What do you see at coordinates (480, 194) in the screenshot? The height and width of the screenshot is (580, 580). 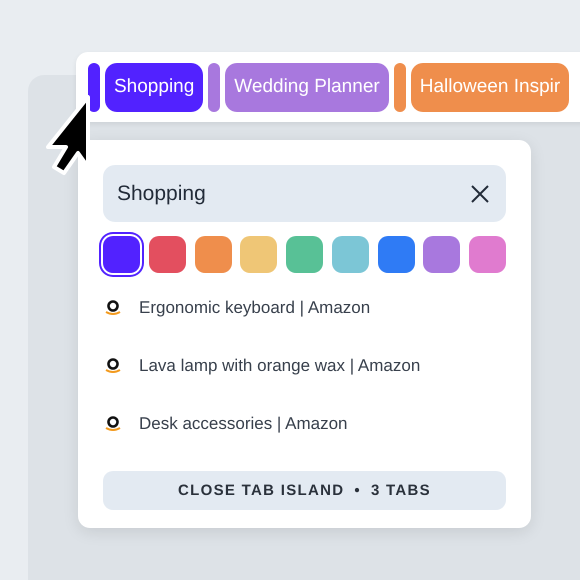 I see `close-icon` at bounding box center [480, 194].